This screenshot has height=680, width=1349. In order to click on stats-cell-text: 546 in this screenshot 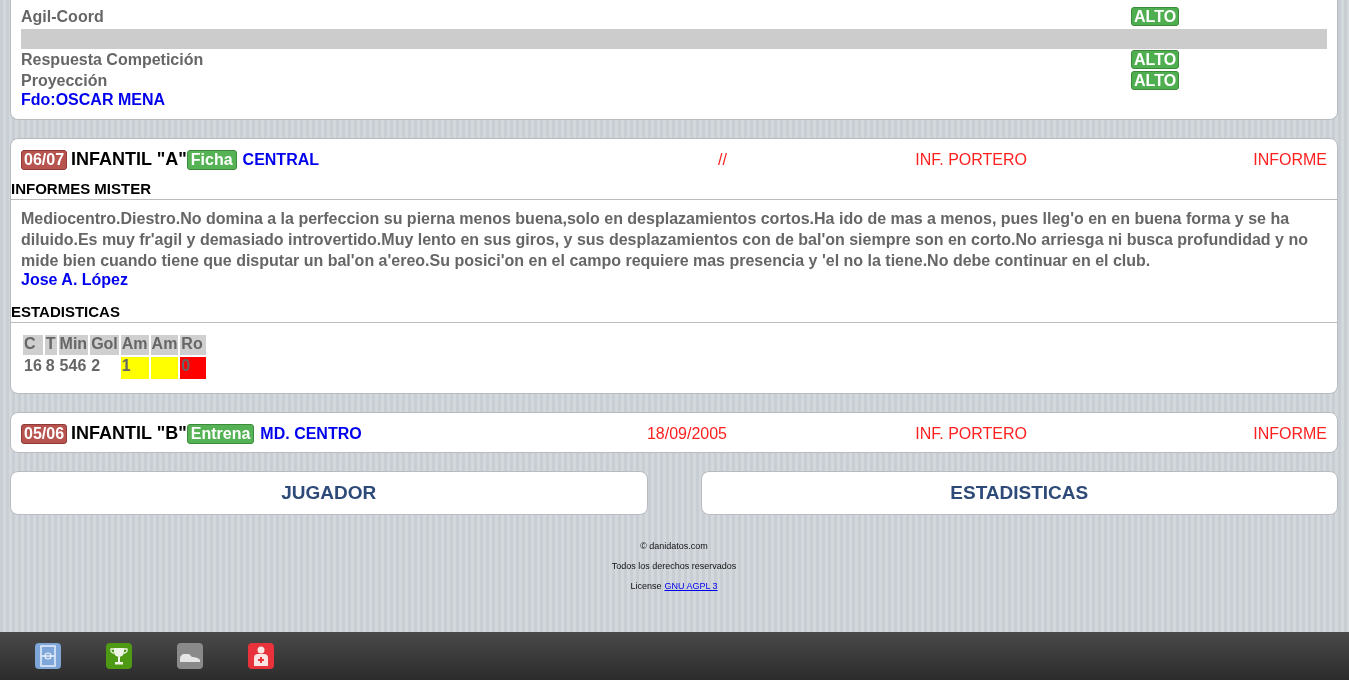, I will do `click(73, 366)`.